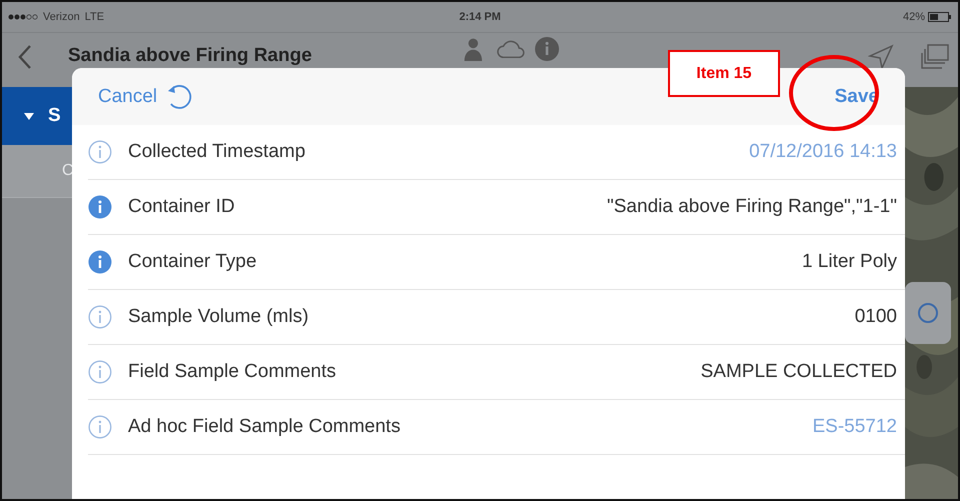 The width and height of the screenshot is (960, 501). I want to click on caret-icon, so click(29, 116).